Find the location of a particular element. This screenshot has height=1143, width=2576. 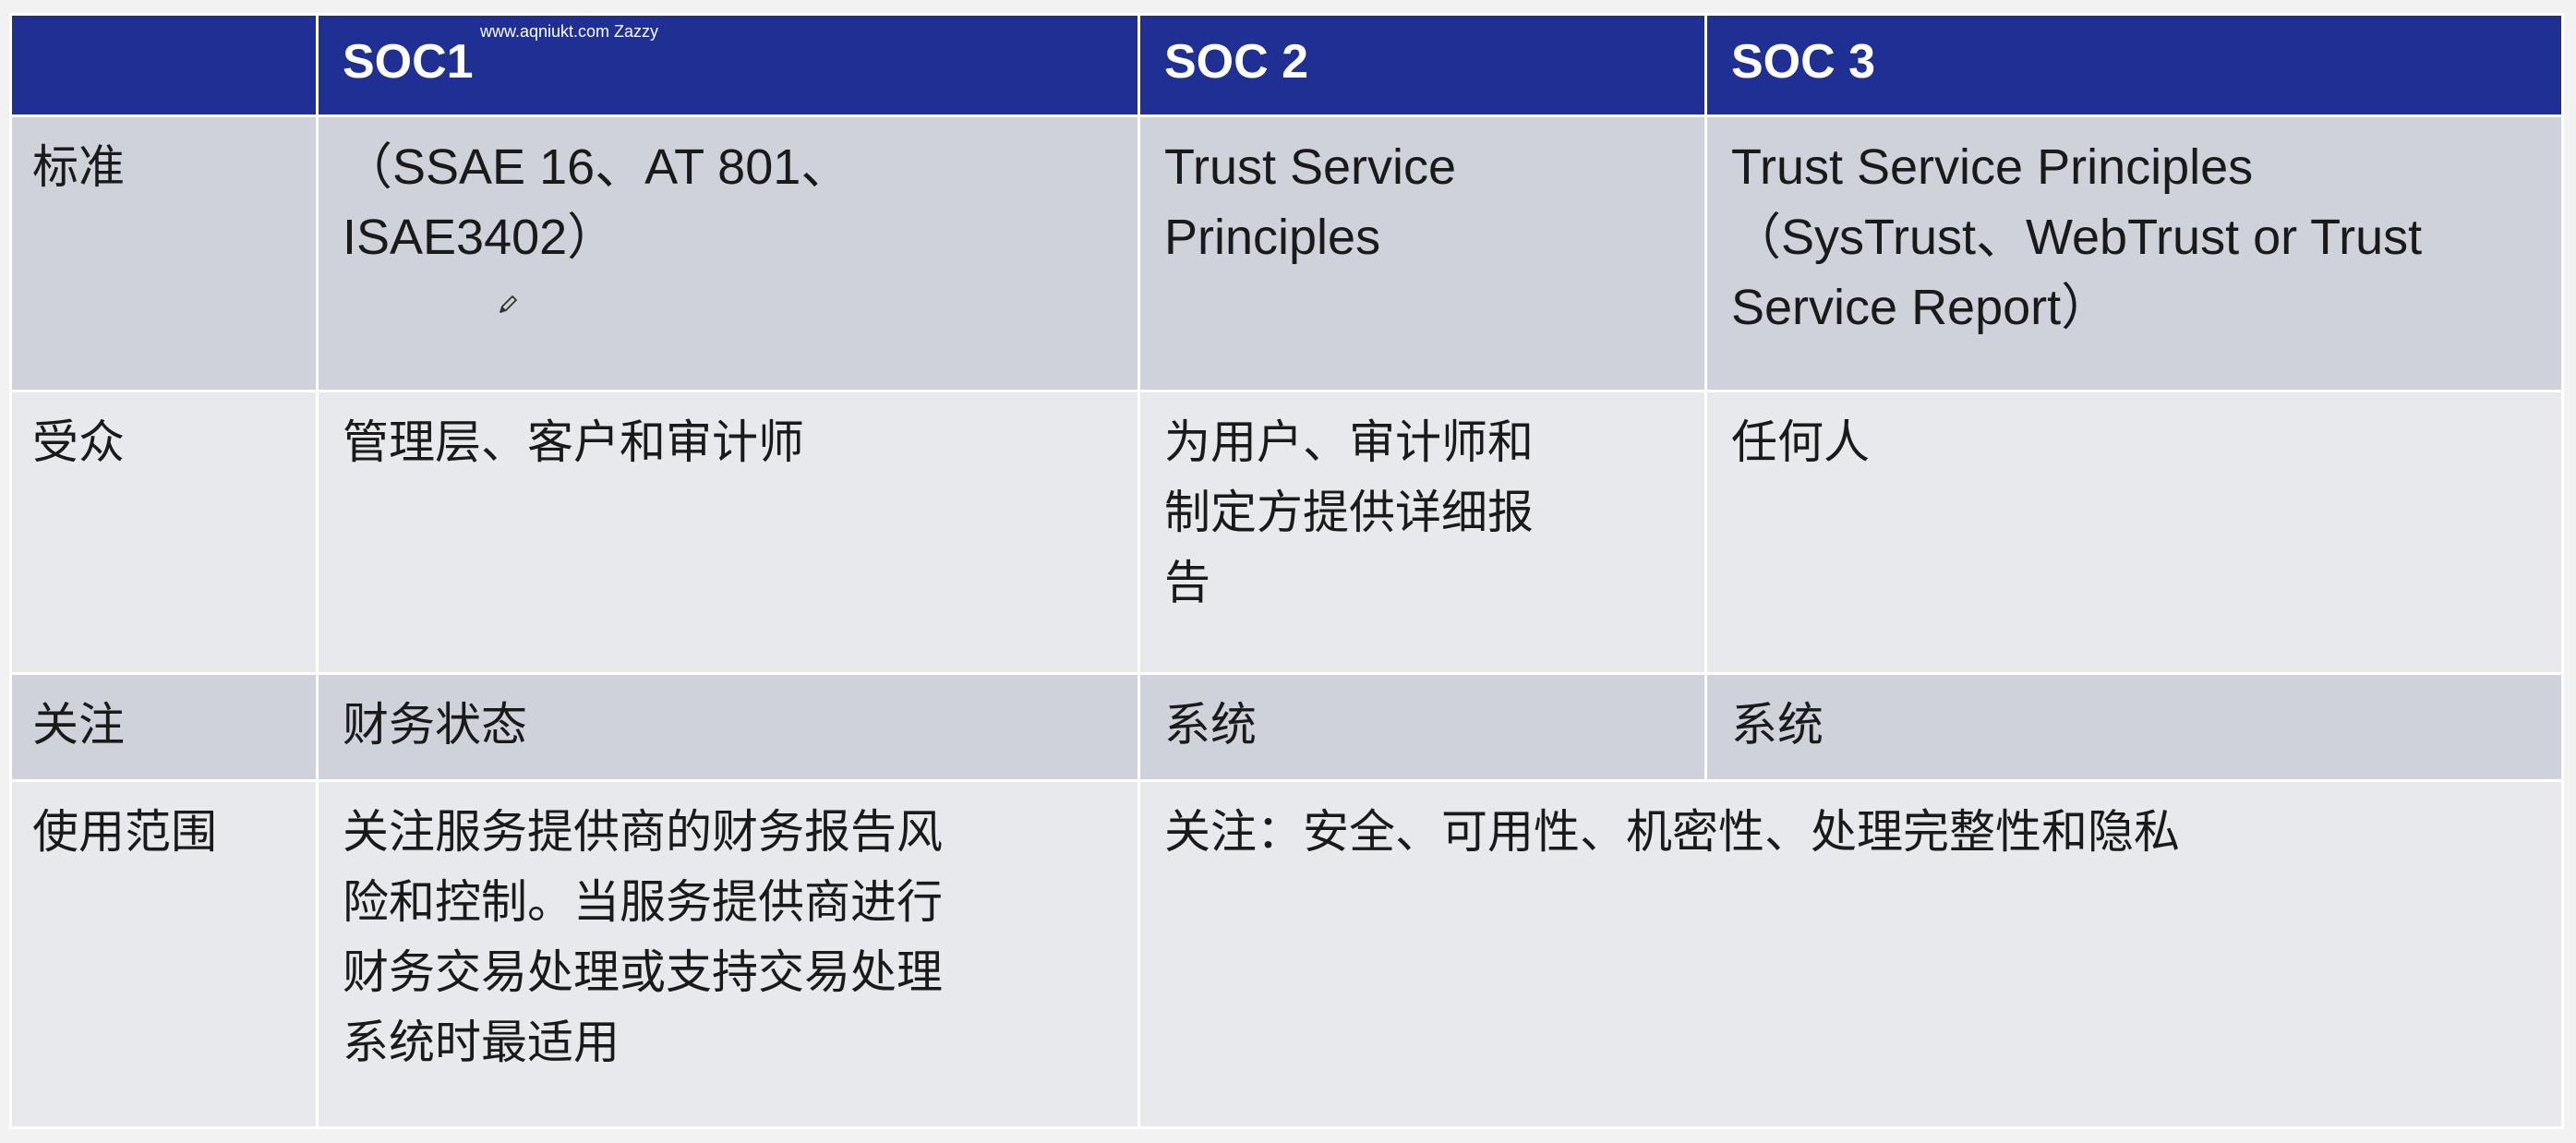

header-soc1: SOC1 is located at coordinates (728, 65).